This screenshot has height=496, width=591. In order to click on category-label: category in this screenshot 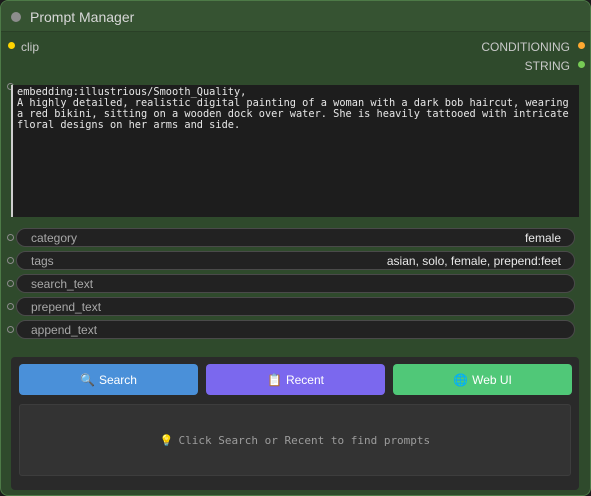, I will do `click(54, 238)`.